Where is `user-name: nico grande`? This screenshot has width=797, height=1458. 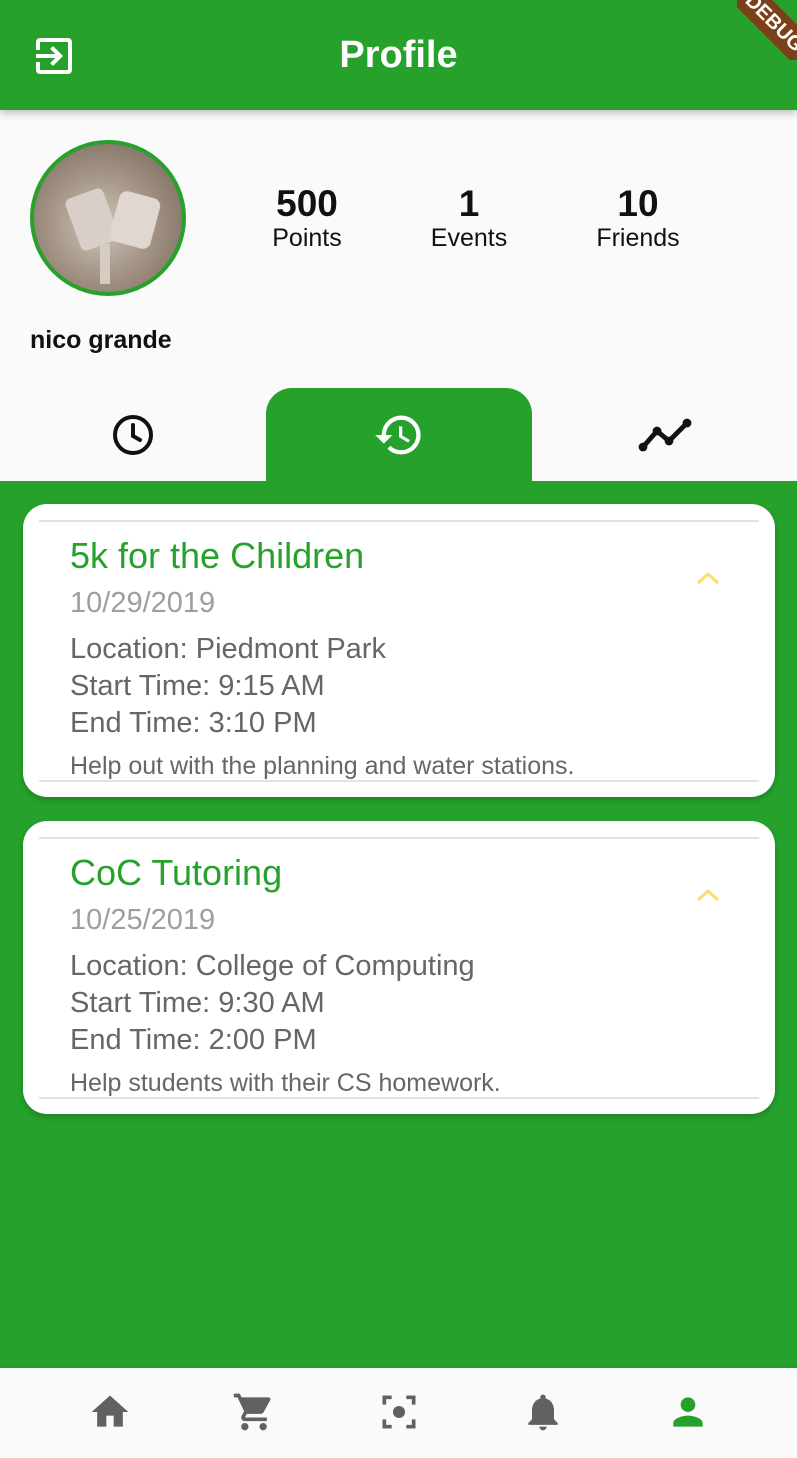 user-name: nico grande is located at coordinates (101, 340).